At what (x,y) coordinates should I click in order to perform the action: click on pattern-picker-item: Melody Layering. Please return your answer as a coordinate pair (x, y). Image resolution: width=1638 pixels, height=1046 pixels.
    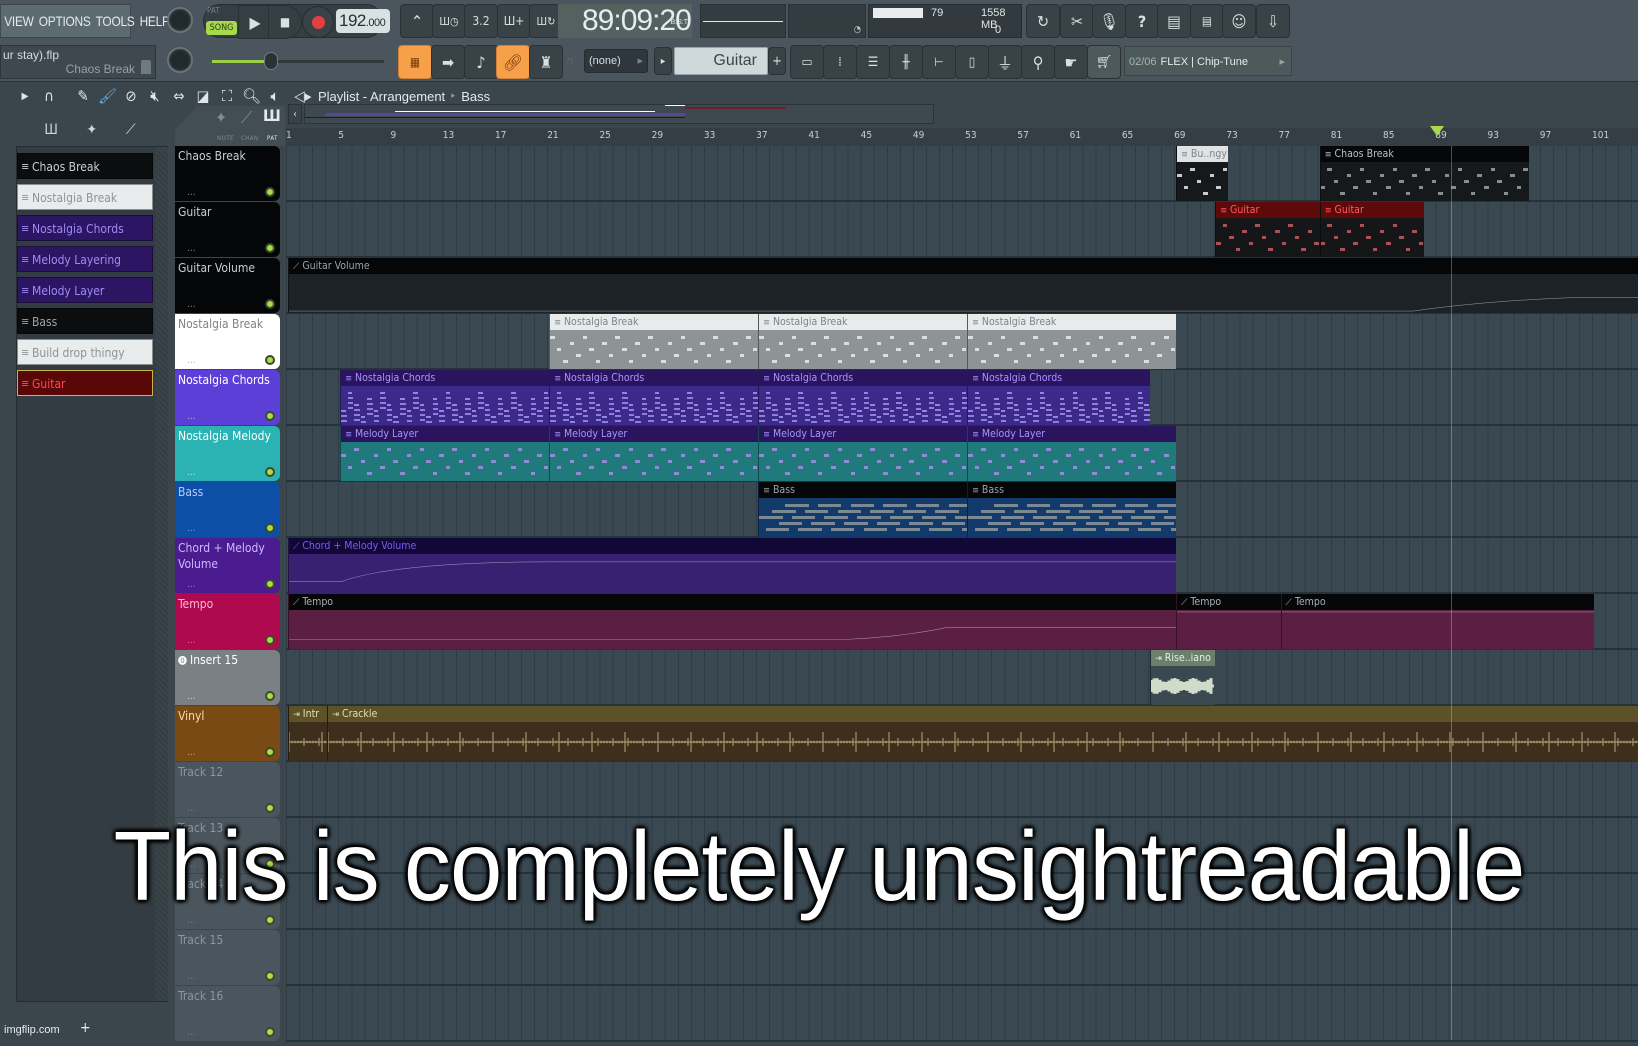
    Looking at the image, I should click on (85, 259).